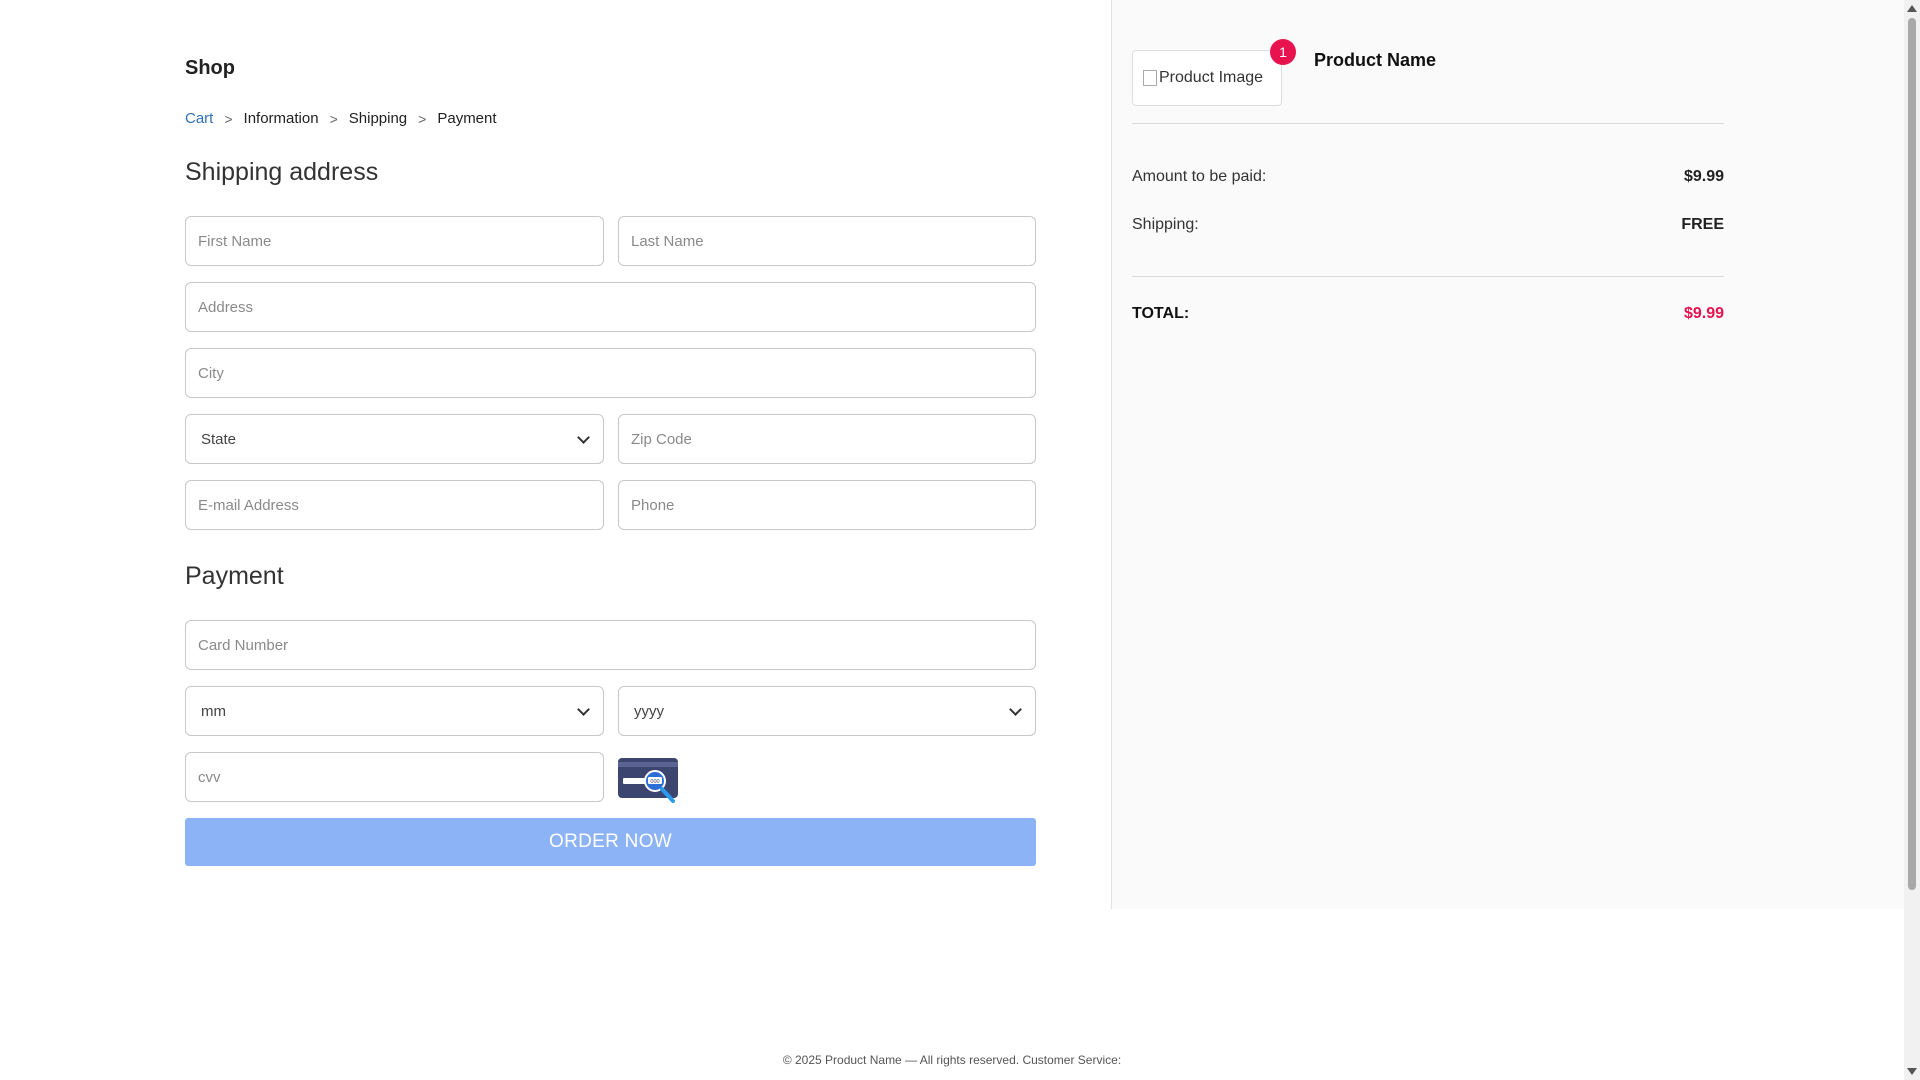 Image resolution: width=1920 pixels, height=1080 pixels. I want to click on amount-label: Amount to be paid:, so click(1199, 176).